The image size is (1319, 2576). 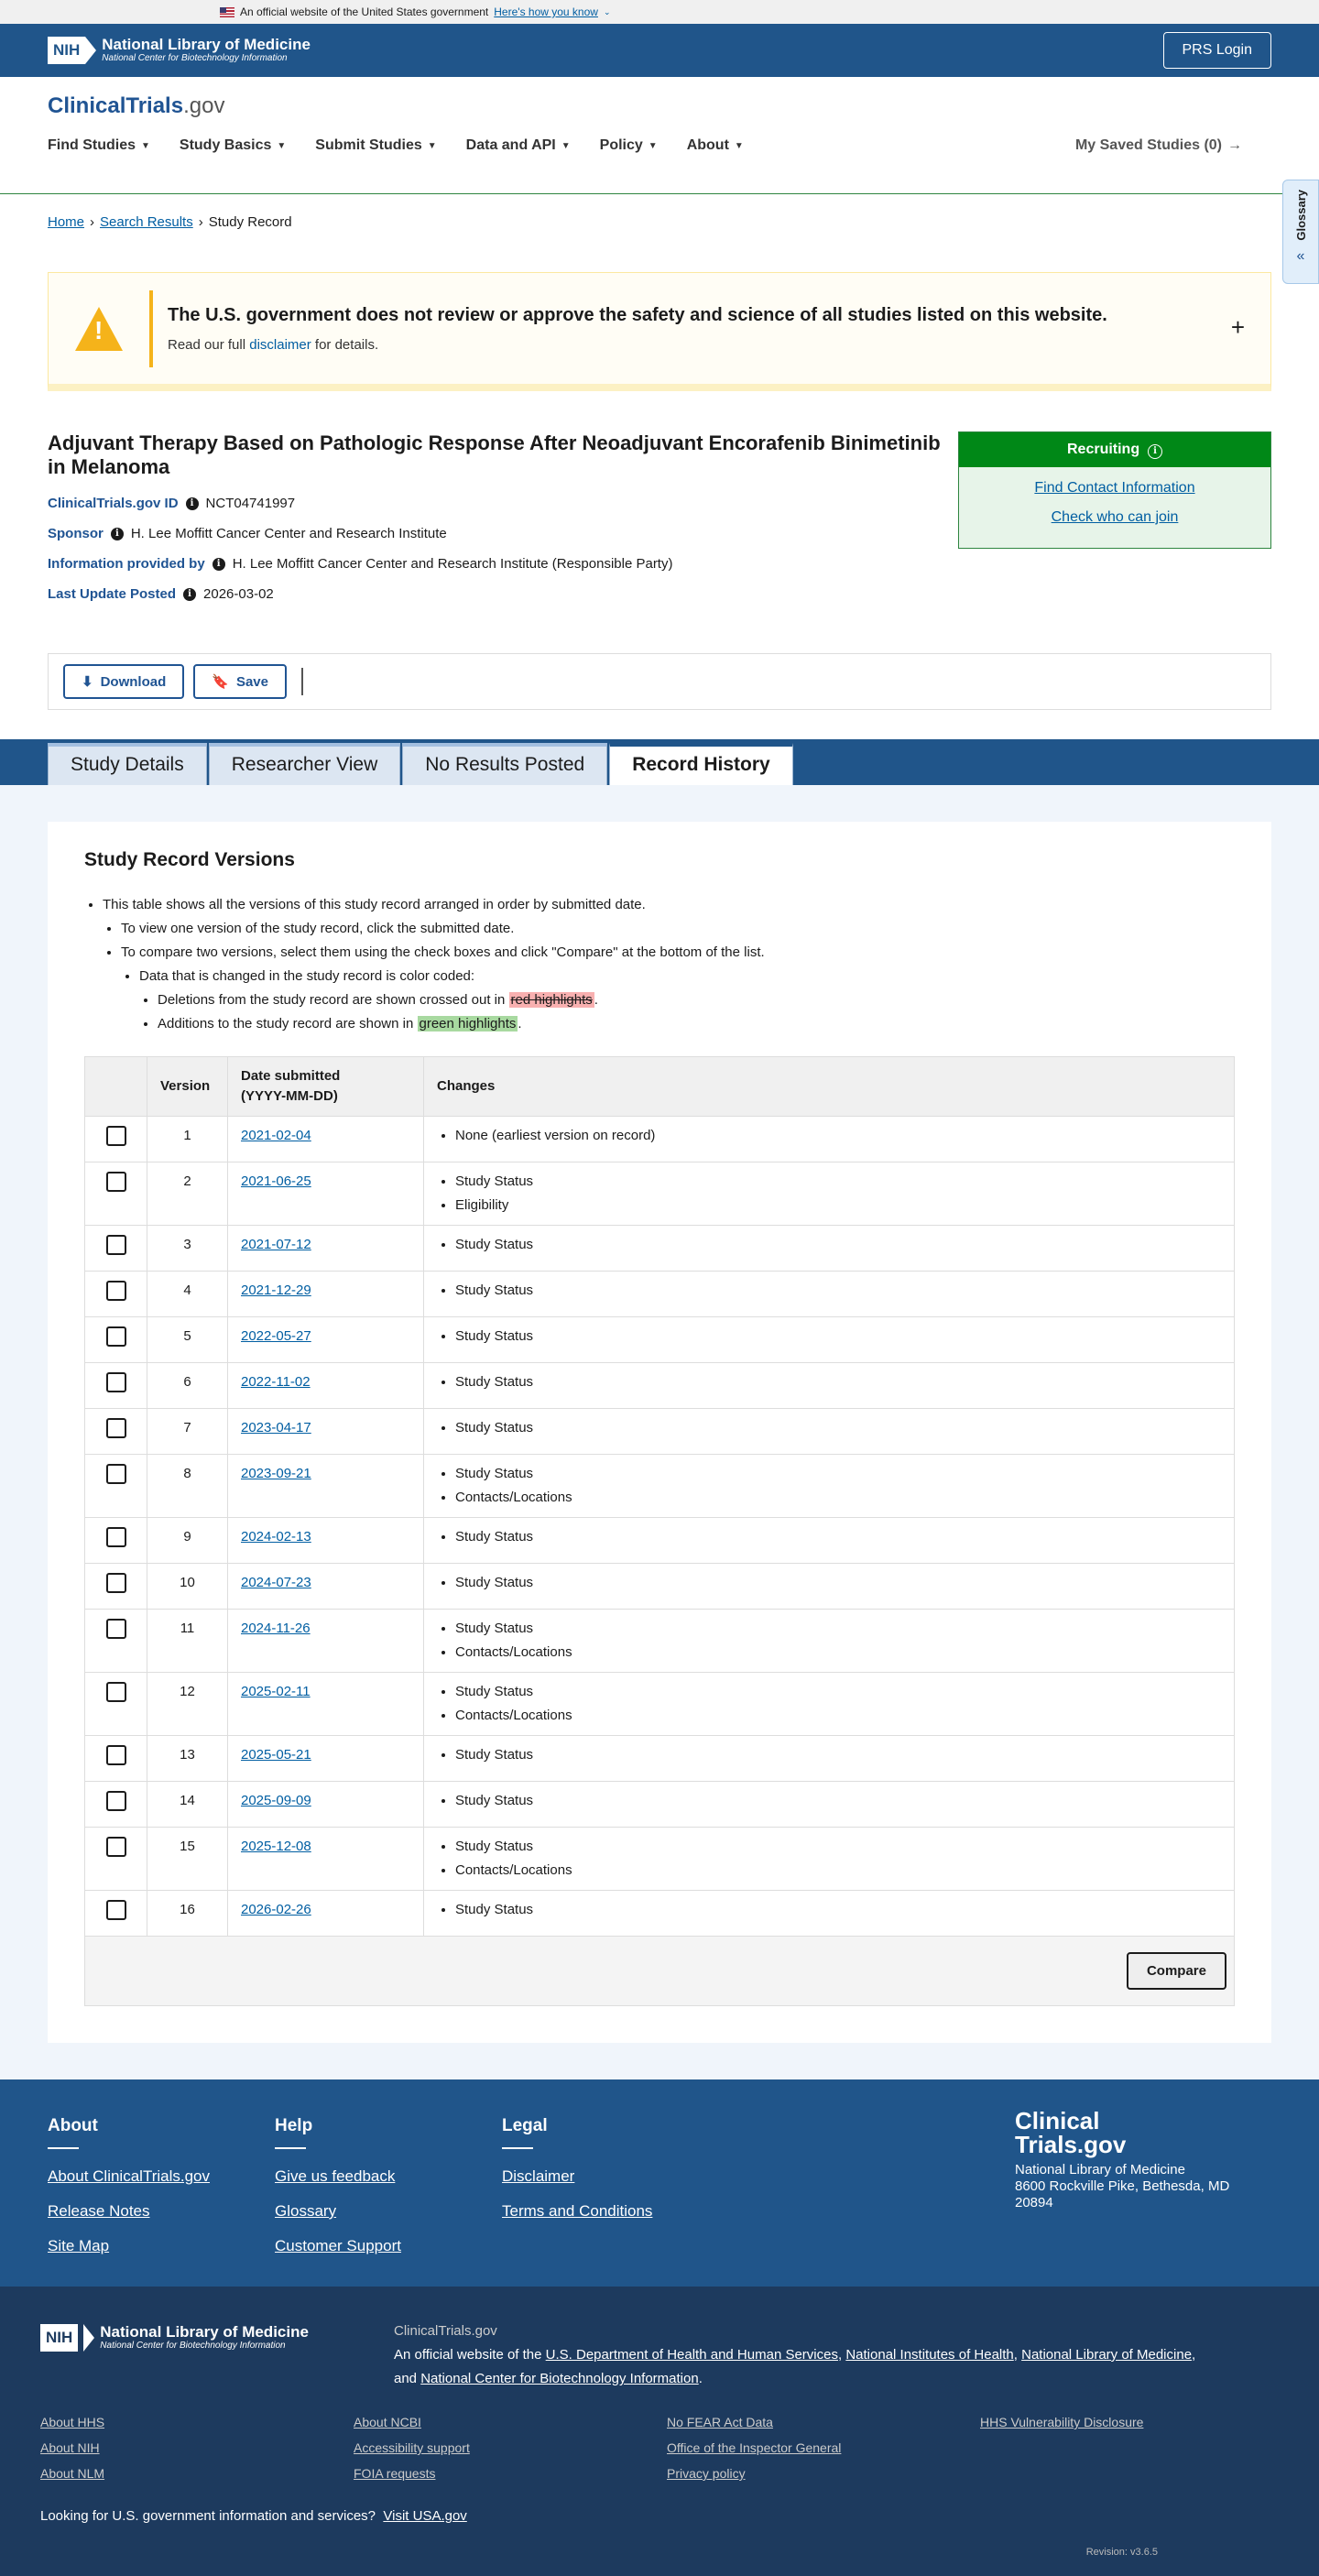 I want to click on version-date-link: 2025-09-09, so click(x=276, y=1801).